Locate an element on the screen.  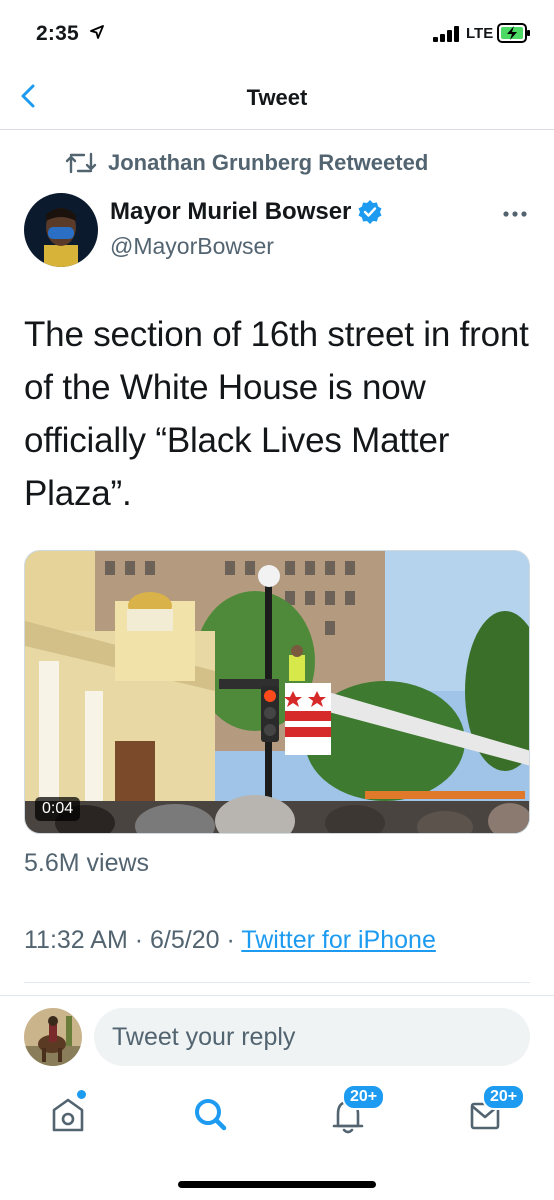
more-horizontal-icon is located at coordinates (515, 214).